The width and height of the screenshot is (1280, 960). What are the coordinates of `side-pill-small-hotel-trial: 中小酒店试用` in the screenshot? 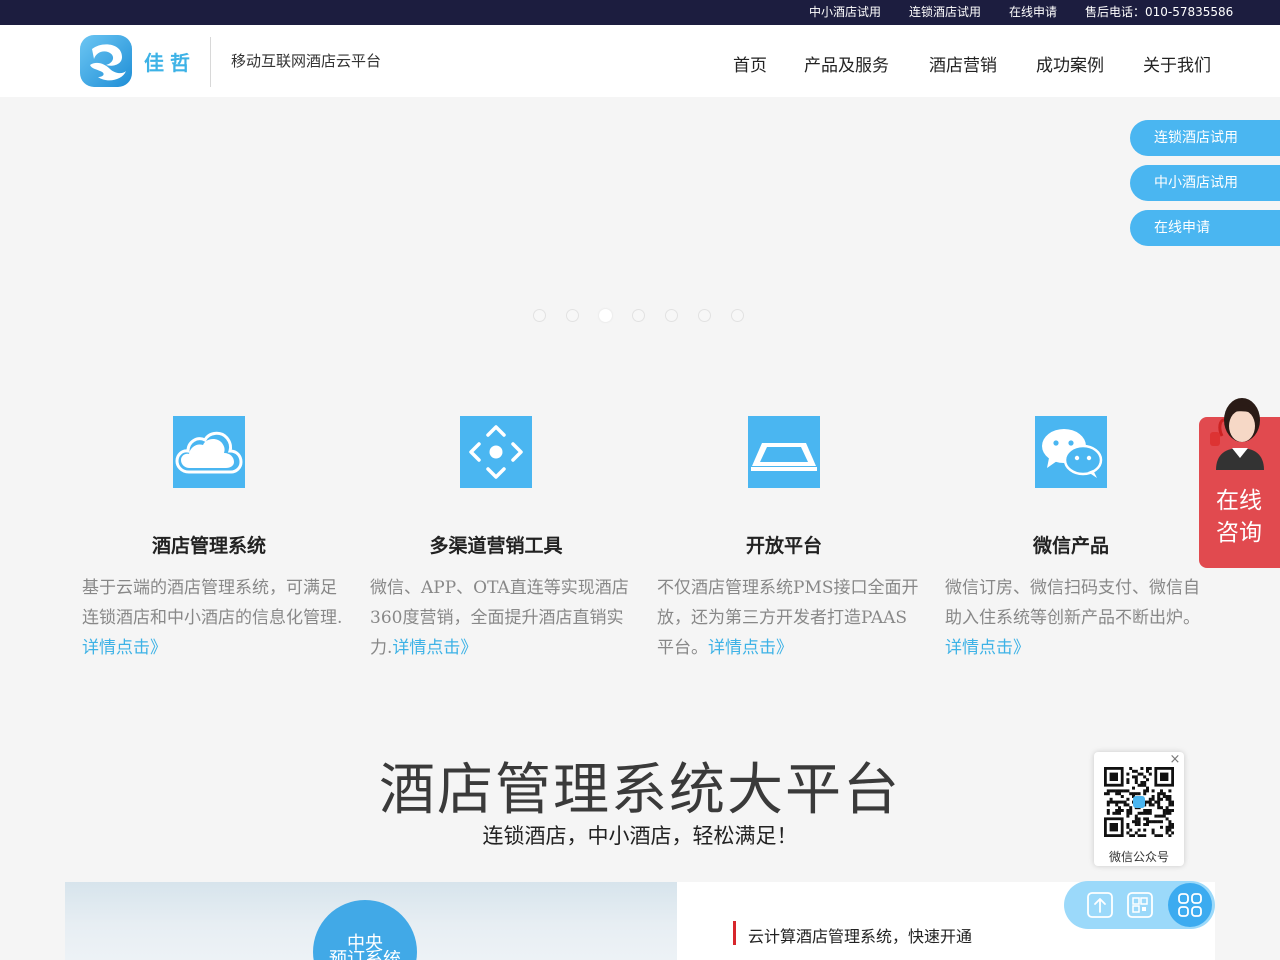 It's located at (1205, 183).